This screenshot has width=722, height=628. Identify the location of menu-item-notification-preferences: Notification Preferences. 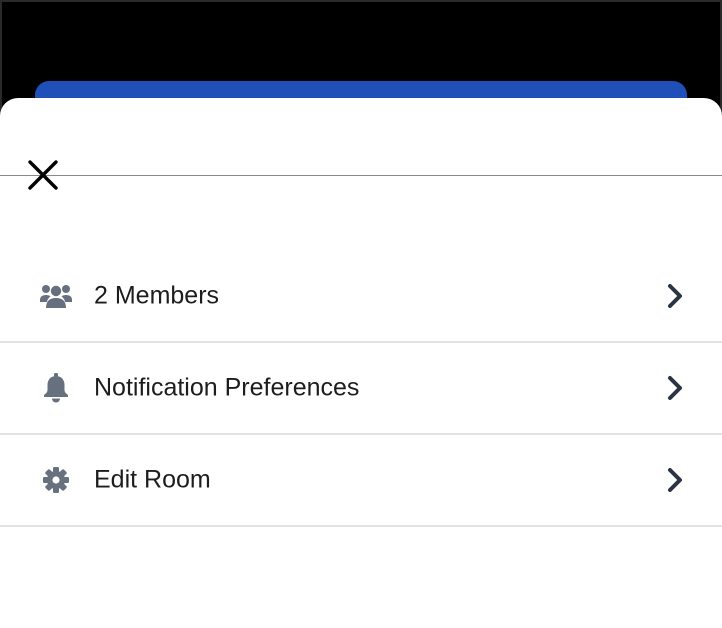
(361, 389).